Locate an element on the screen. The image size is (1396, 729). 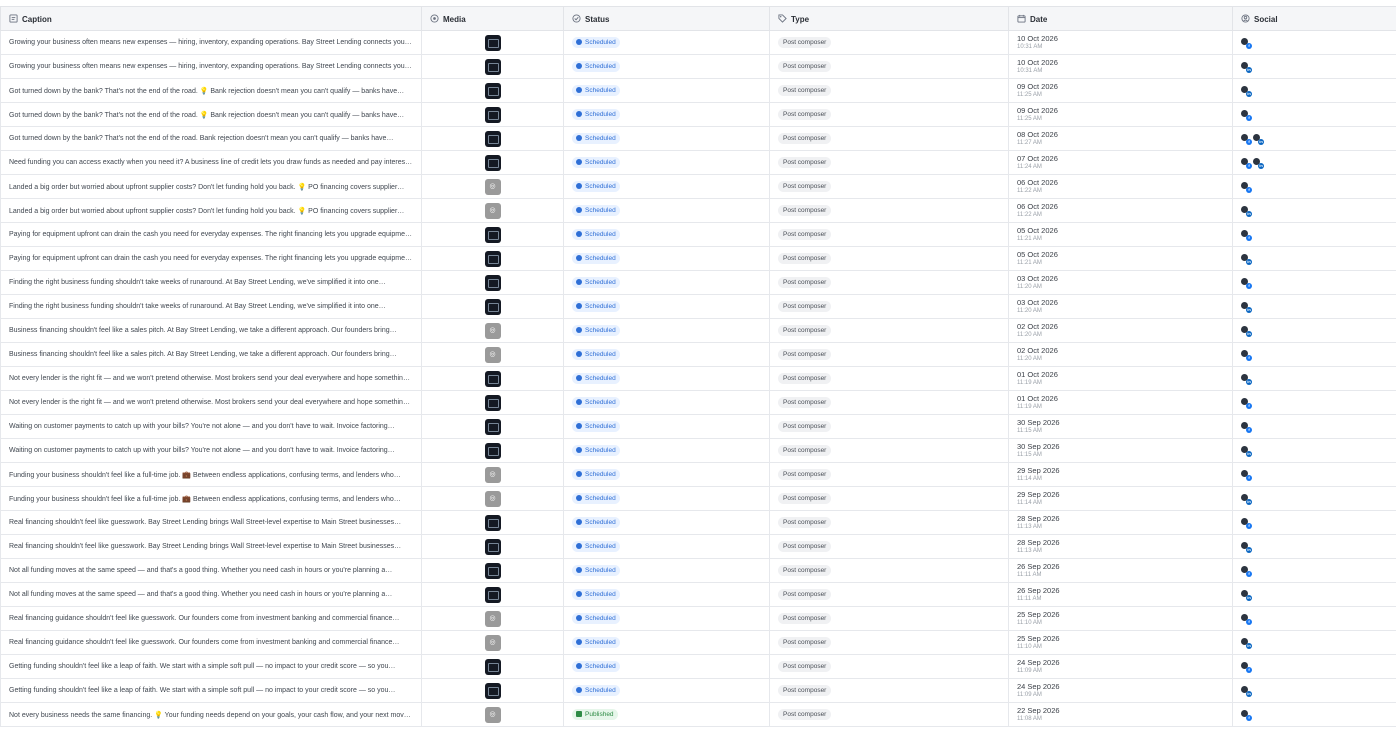
column-header-type: Type is located at coordinates (889, 18).